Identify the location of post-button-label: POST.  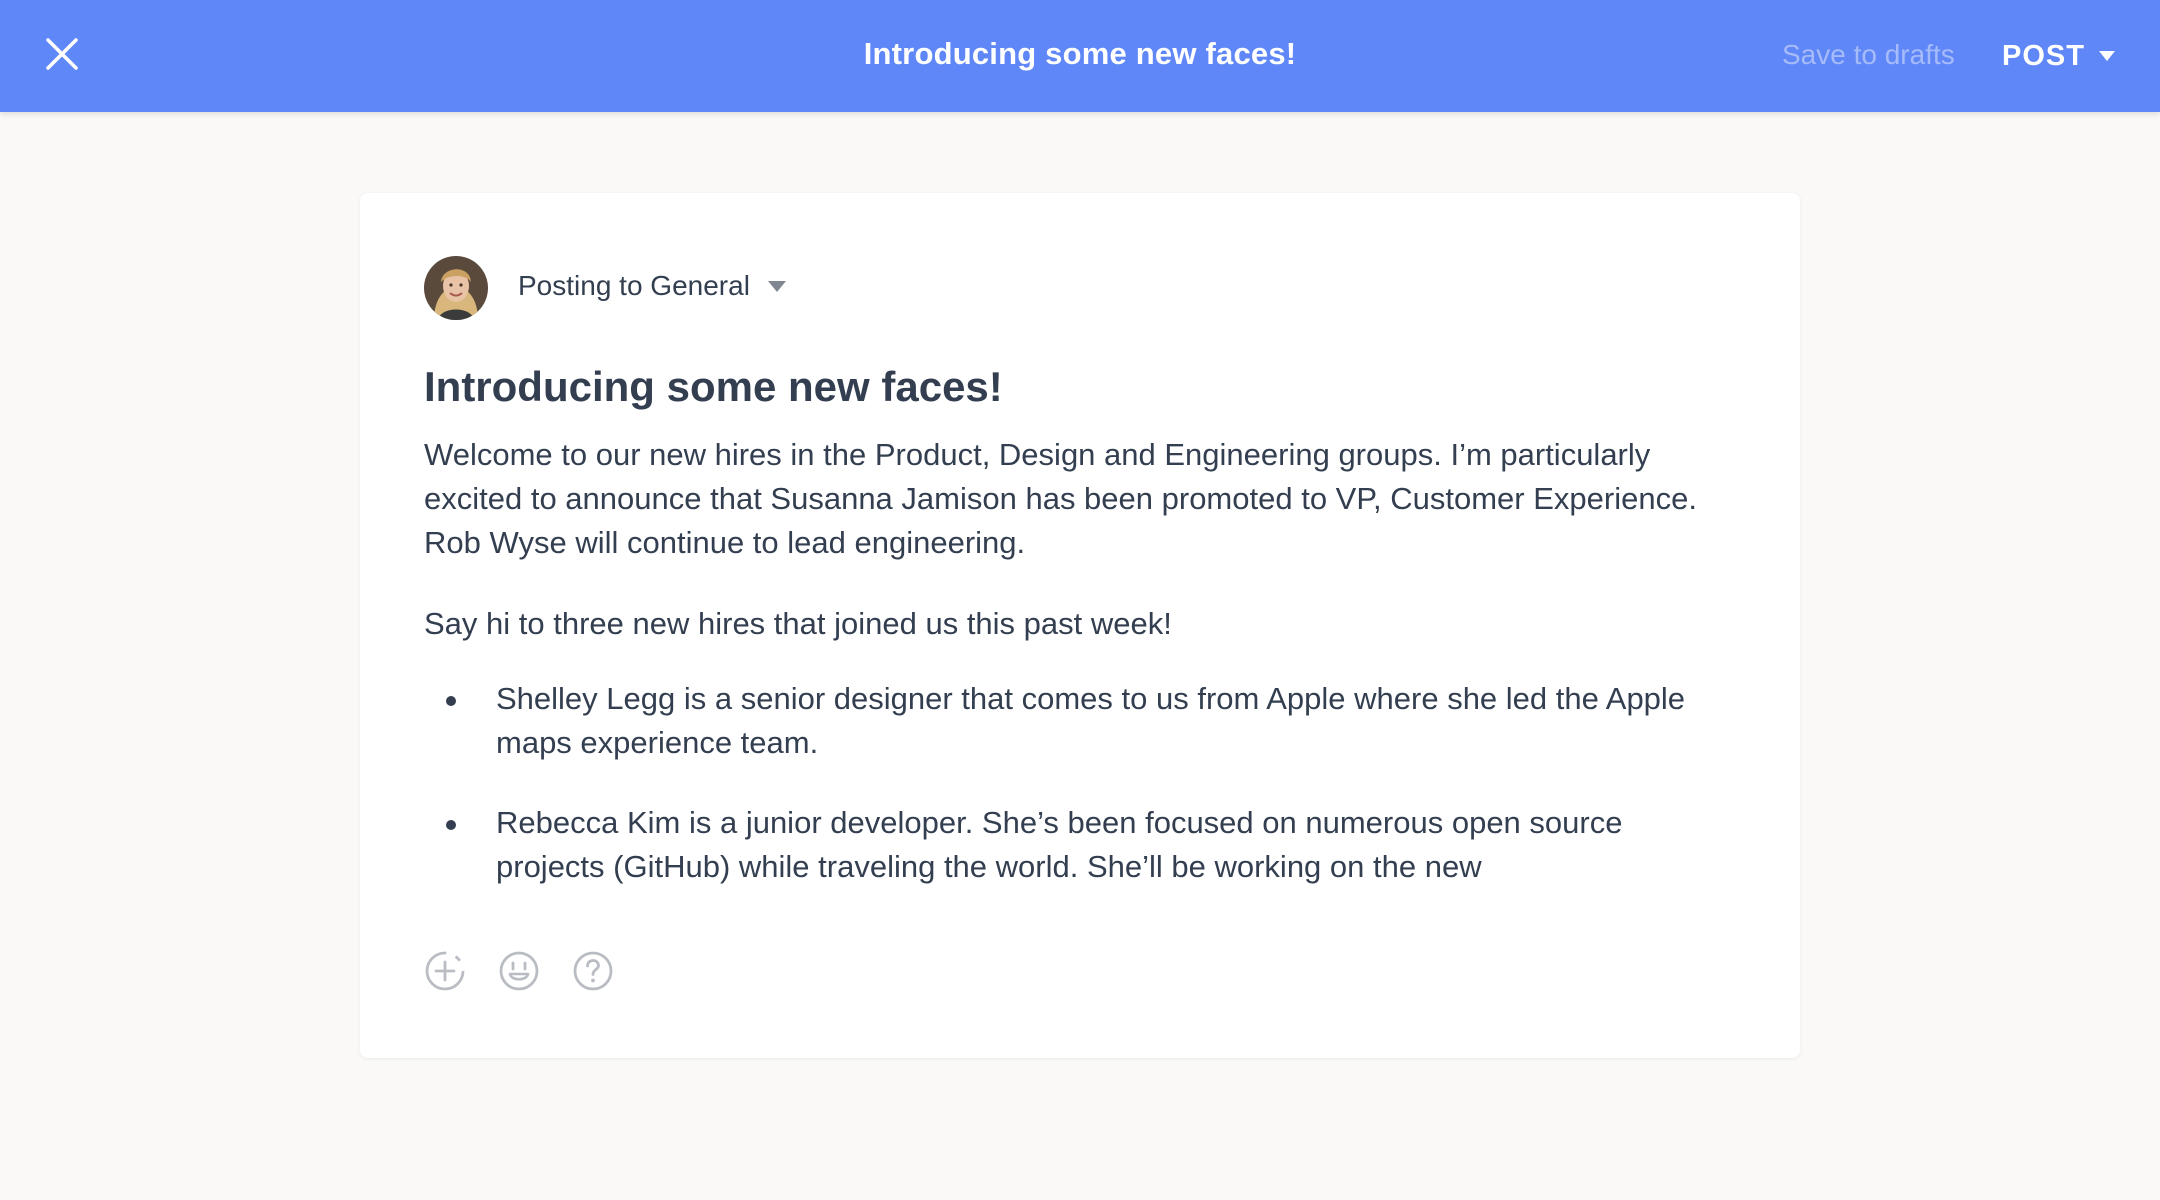
(2043, 55).